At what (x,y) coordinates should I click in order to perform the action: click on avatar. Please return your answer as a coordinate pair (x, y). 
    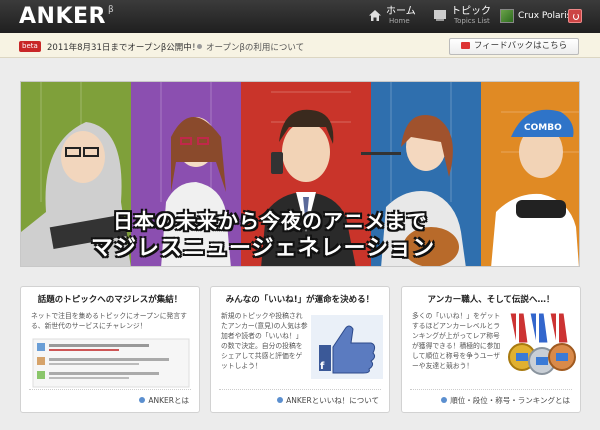
    Looking at the image, I should click on (507, 16).